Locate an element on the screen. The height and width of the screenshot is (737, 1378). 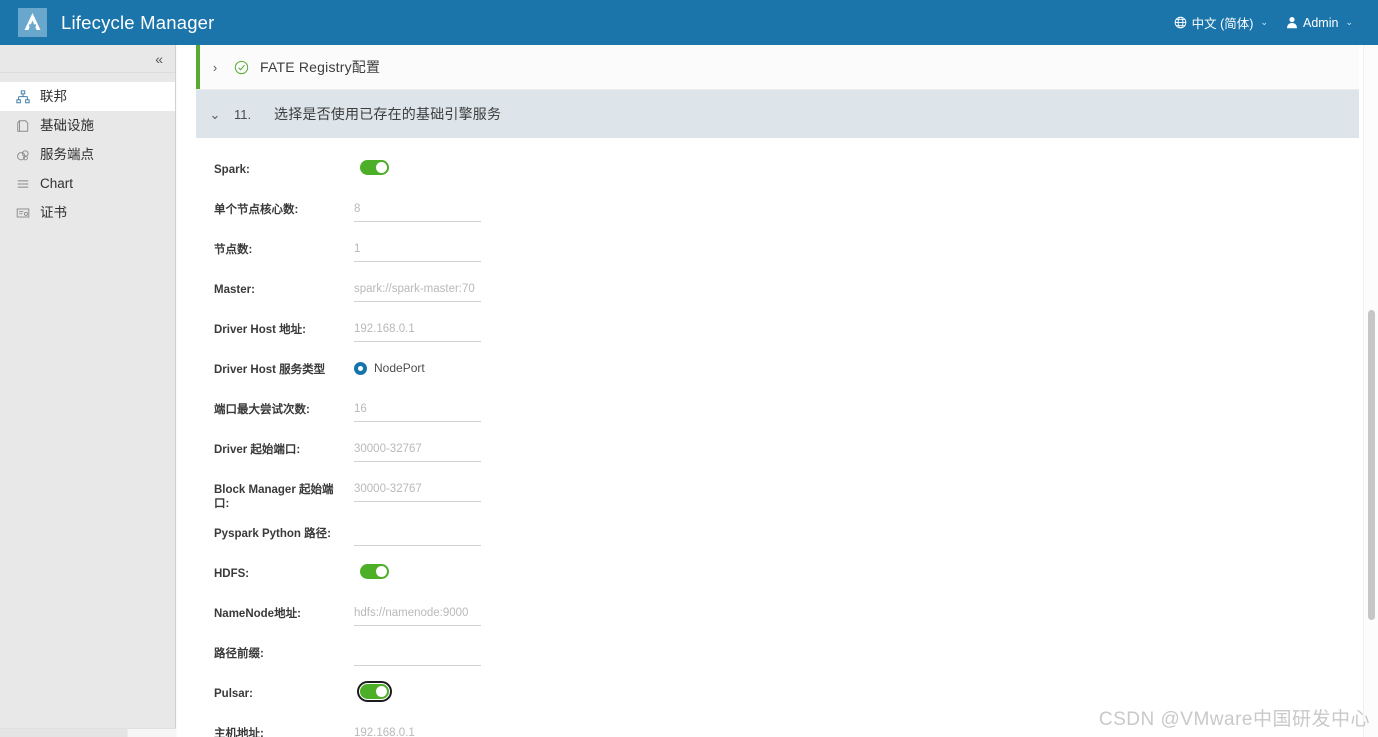
top-bar: Lifecycle Manager 中文 (简体) ⌄ Admin ⌄ is located at coordinates (689, 22).